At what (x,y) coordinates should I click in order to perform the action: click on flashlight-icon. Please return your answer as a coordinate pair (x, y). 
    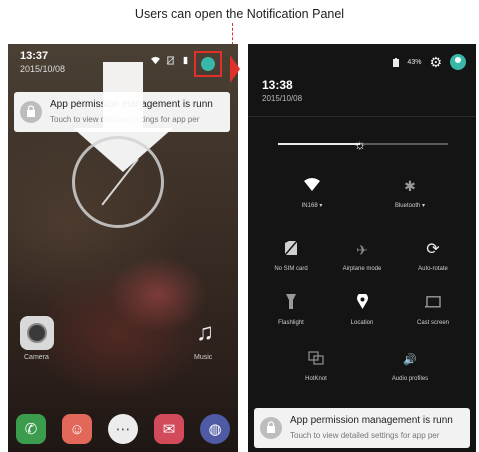
    Looking at the image, I should click on (291, 304).